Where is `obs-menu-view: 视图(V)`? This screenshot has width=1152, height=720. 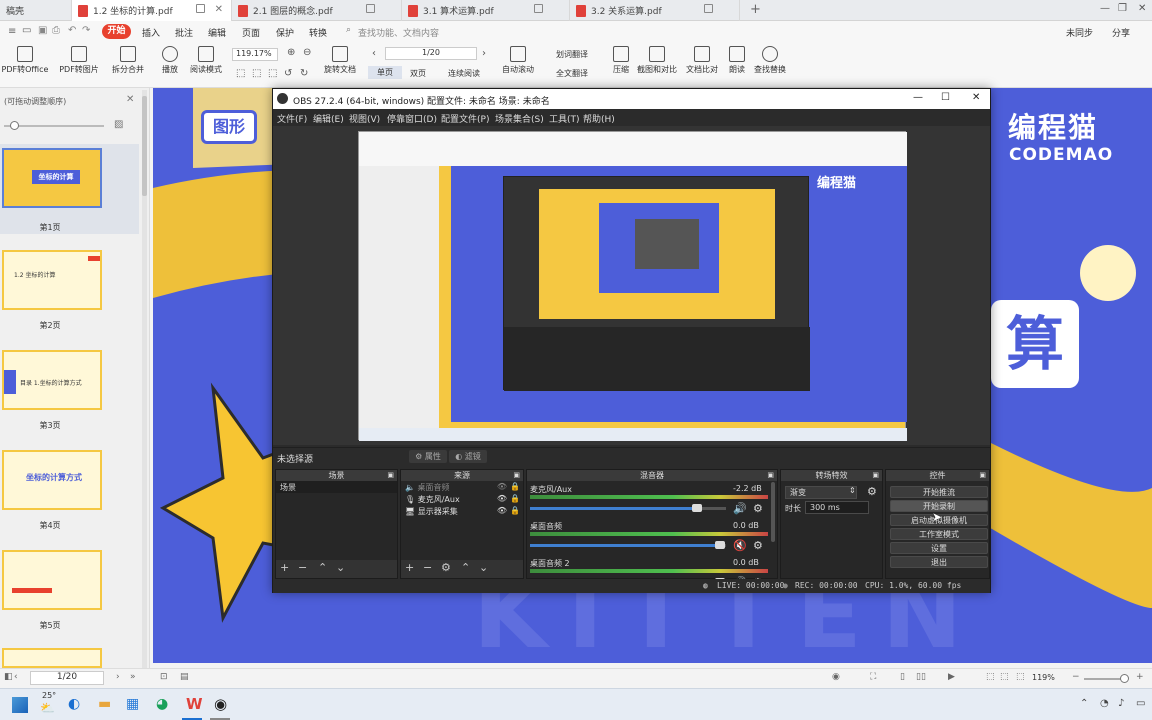
obs-menu-view: 视图(V) is located at coordinates (364, 118).